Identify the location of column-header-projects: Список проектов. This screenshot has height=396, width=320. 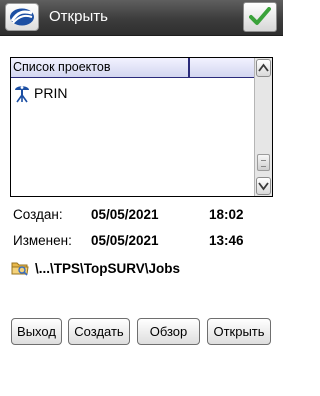
(100, 68).